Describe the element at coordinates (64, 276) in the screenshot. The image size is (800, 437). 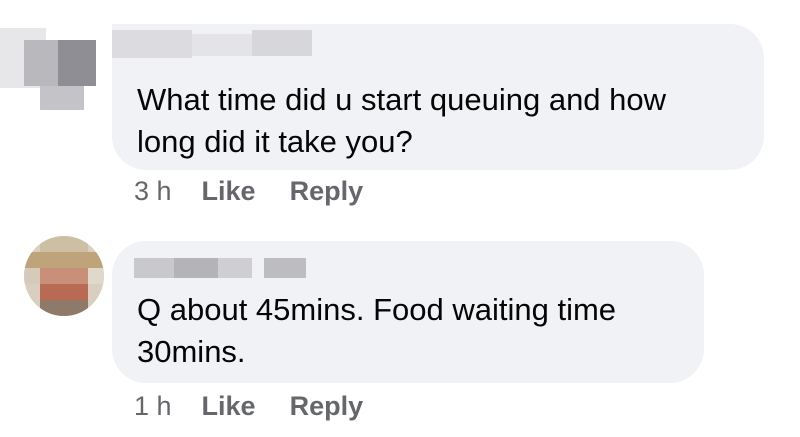
I see `avatar` at that location.